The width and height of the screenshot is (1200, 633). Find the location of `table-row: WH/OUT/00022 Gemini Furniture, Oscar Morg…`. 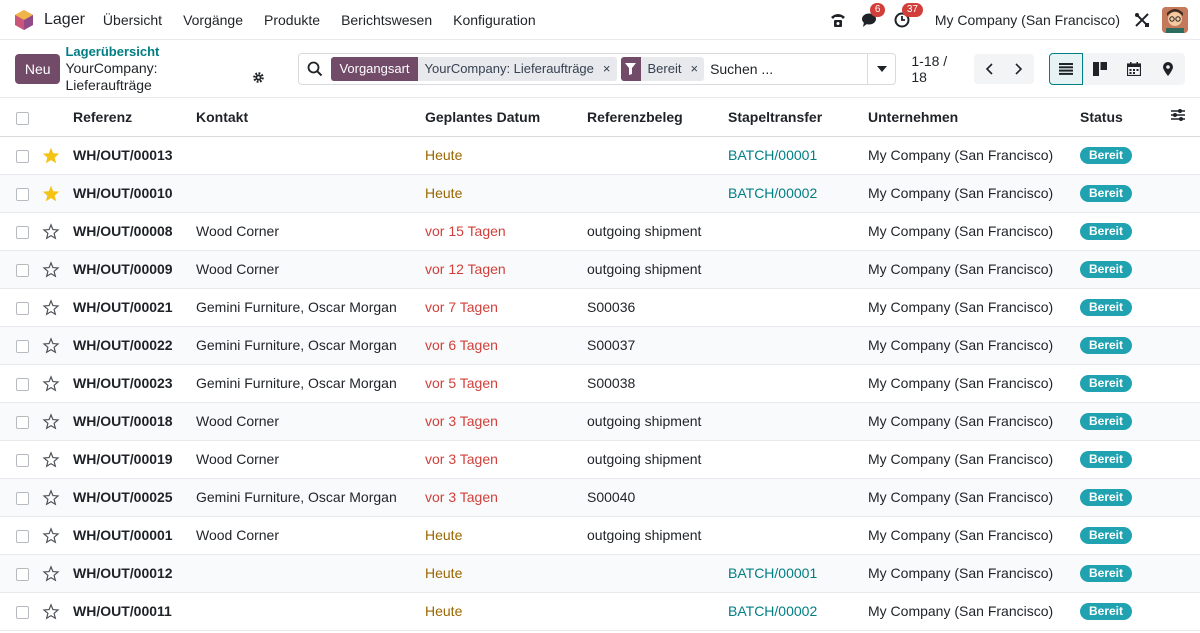

table-row: WH/OUT/00022 Gemini Furniture, Oscar Morg… is located at coordinates (600, 345).